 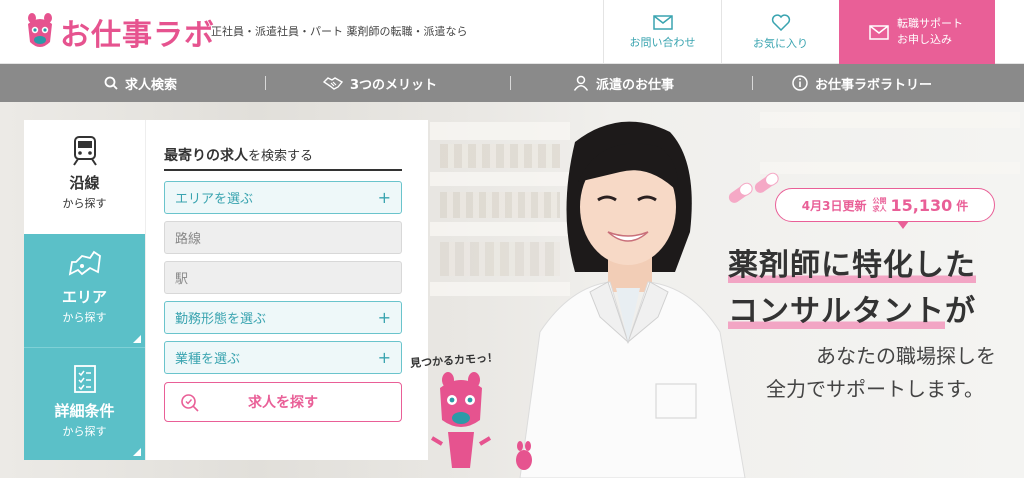 What do you see at coordinates (283, 277) in the screenshot?
I see `station-select: 駅` at bounding box center [283, 277].